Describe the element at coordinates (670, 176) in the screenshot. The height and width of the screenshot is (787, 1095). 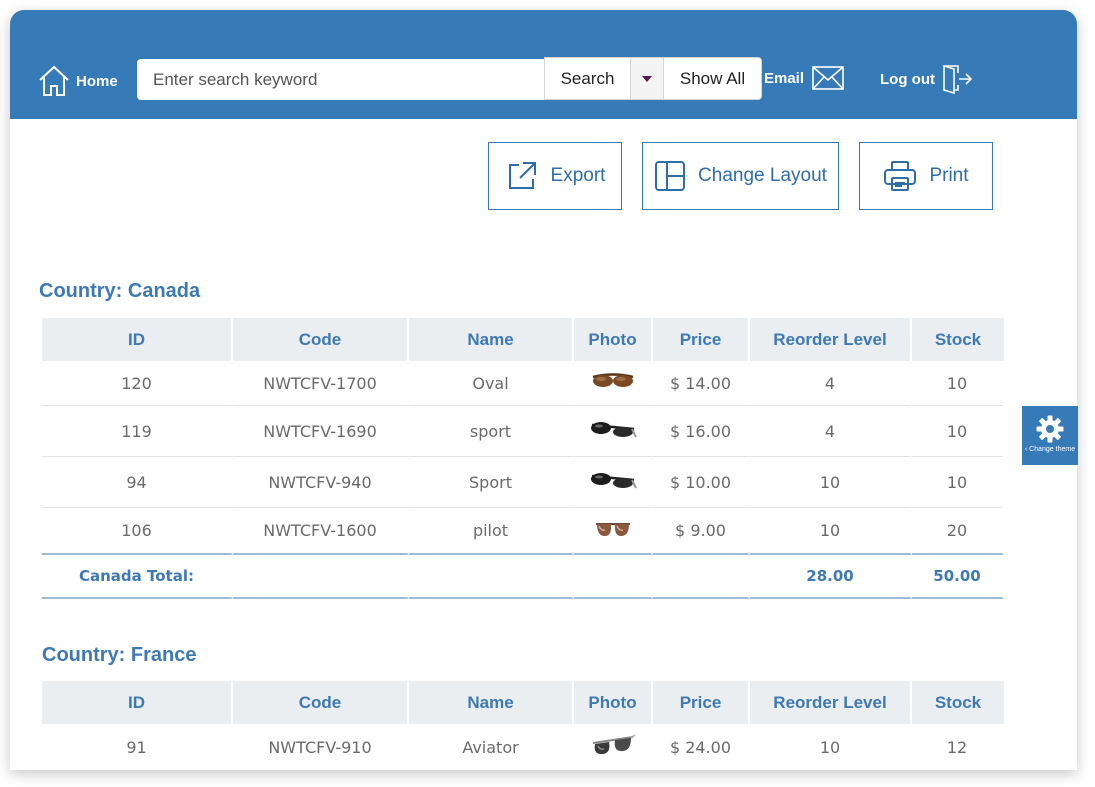
I see `layout-icon` at that location.